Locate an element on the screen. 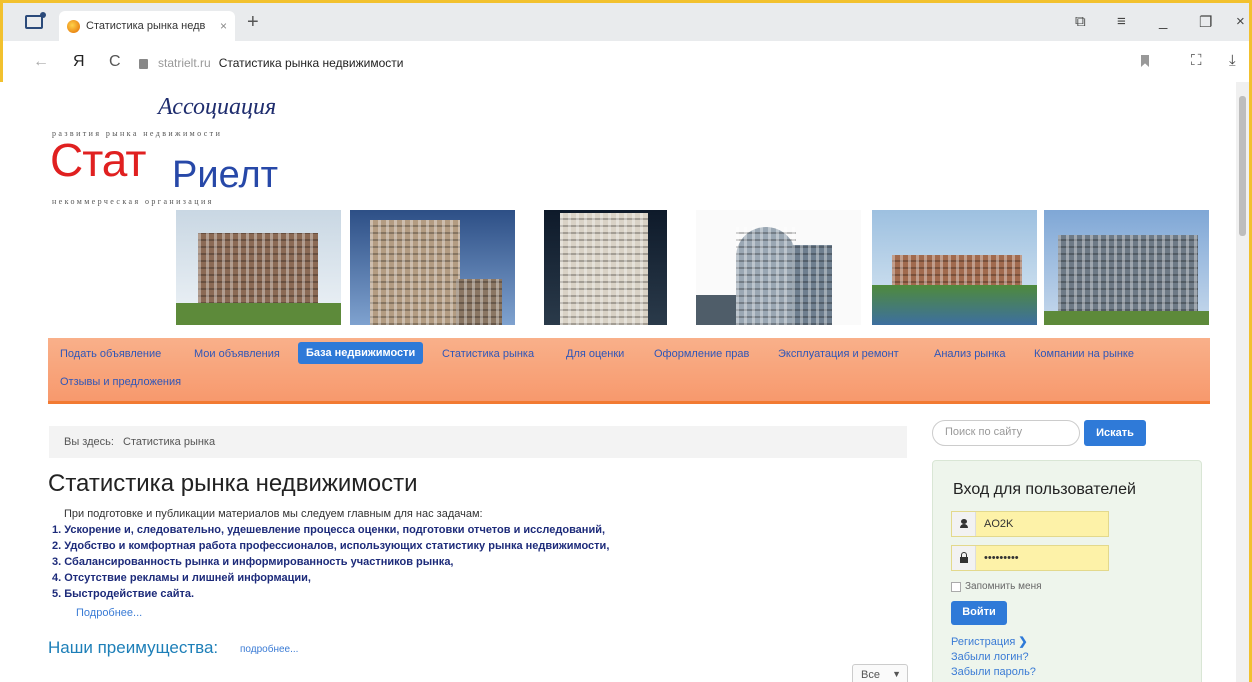 The width and height of the screenshot is (1252, 682). logo-stat-text: Стат is located at coordinates (98, 160).